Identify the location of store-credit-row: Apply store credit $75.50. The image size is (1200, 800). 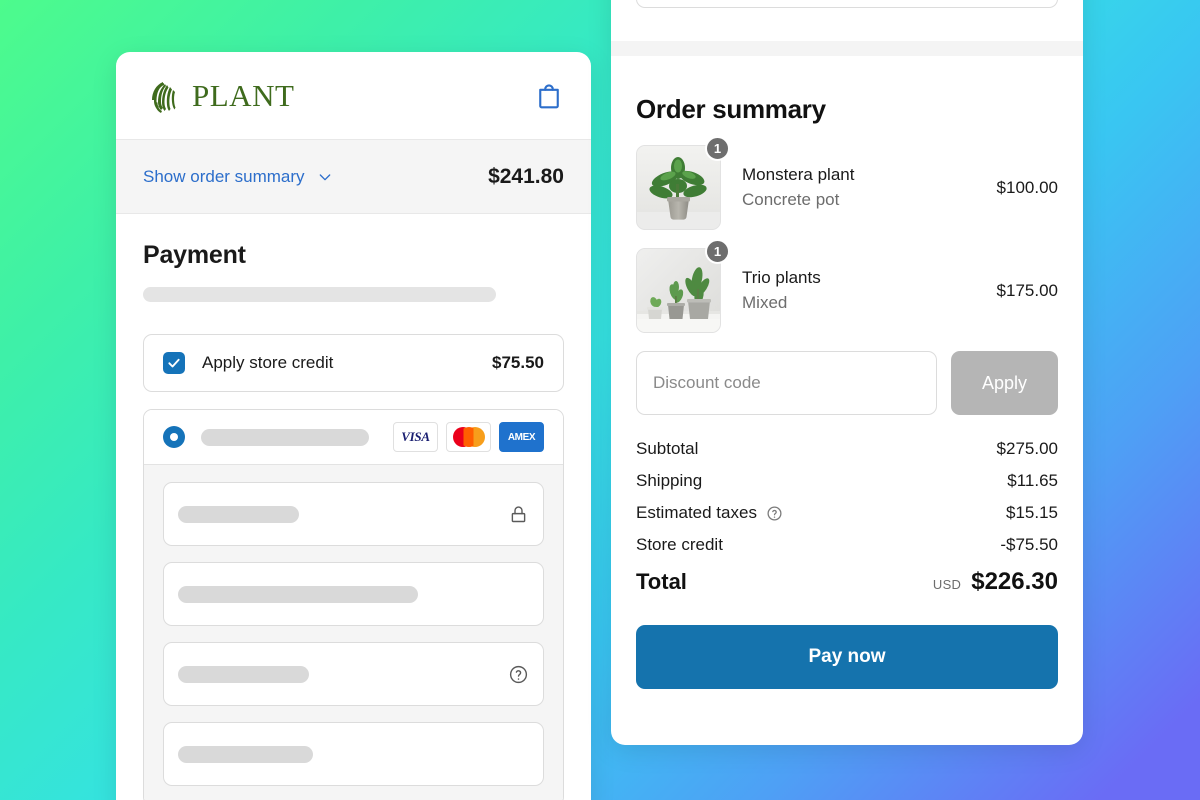
(353, 363).